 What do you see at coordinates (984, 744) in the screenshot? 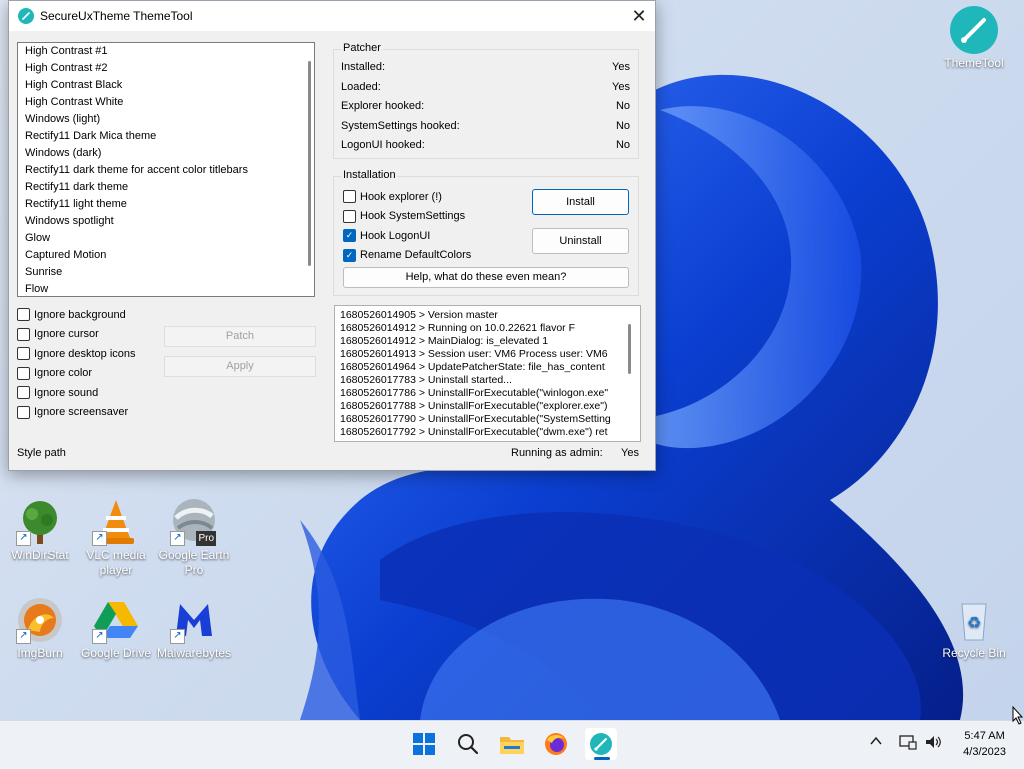
I see `clock: 5:47 AM 4/3/2023` at bounding box center [984, 744].